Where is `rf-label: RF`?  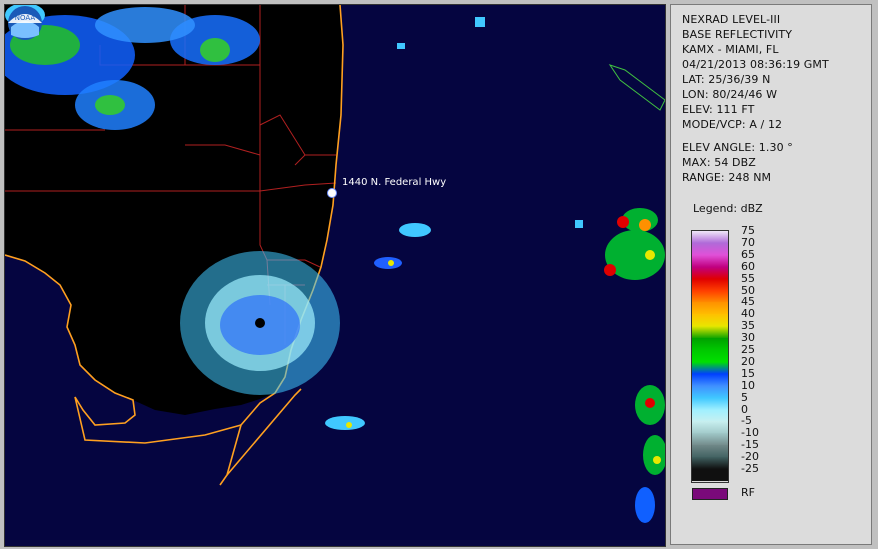
rf-label: RF is located at coordinates (748, 492).